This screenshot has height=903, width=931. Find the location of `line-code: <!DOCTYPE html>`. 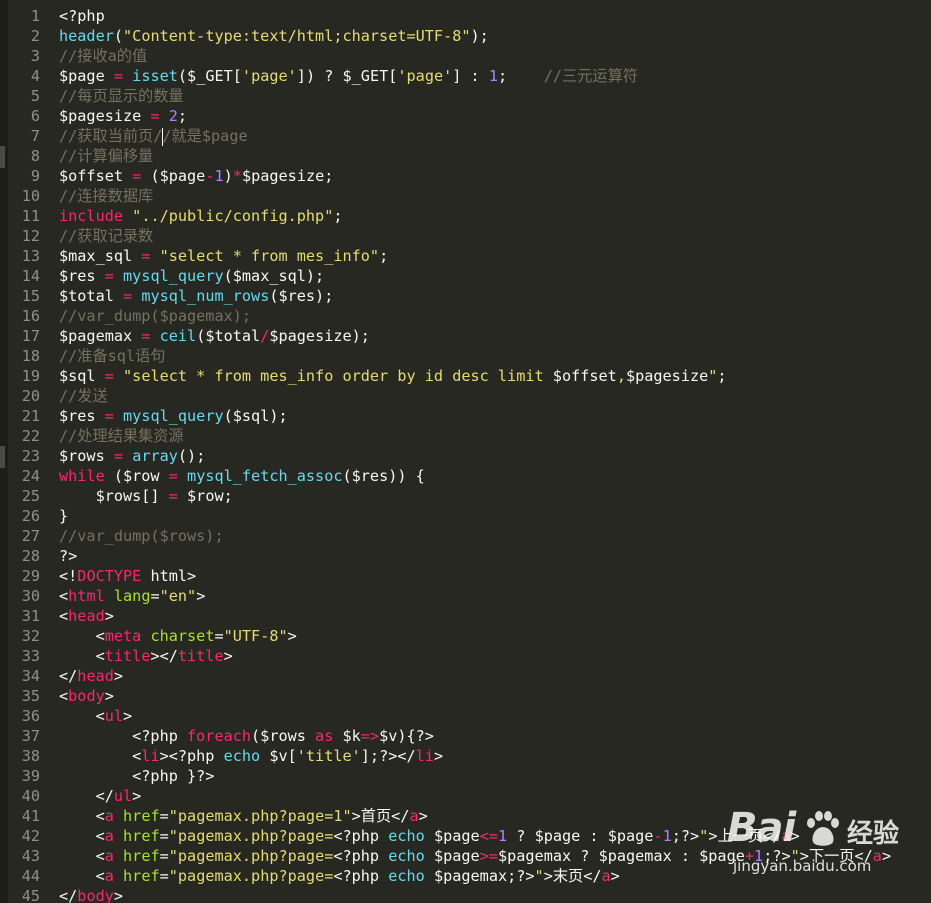

line-code: <!DOCTYPE html> is located at coordinates (127, 576).